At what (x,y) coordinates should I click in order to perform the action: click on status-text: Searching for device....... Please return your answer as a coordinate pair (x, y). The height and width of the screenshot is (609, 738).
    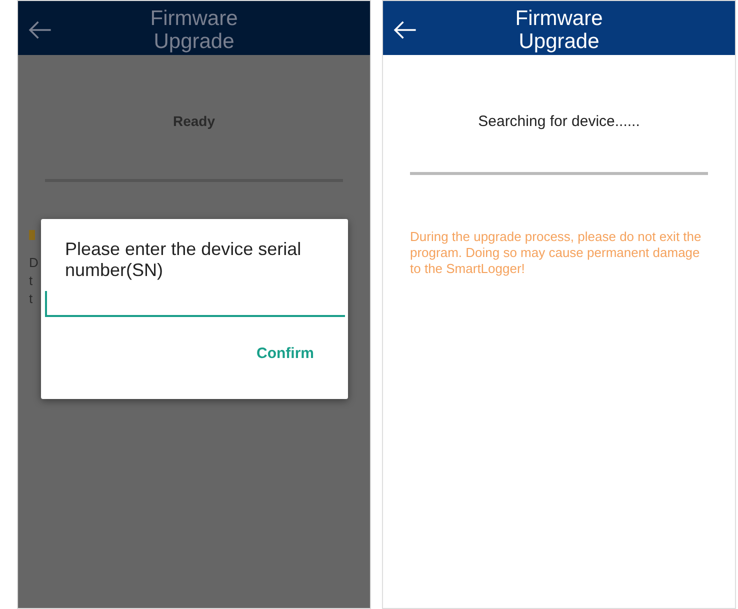
    Looking at the image, I should click on (559, 121).